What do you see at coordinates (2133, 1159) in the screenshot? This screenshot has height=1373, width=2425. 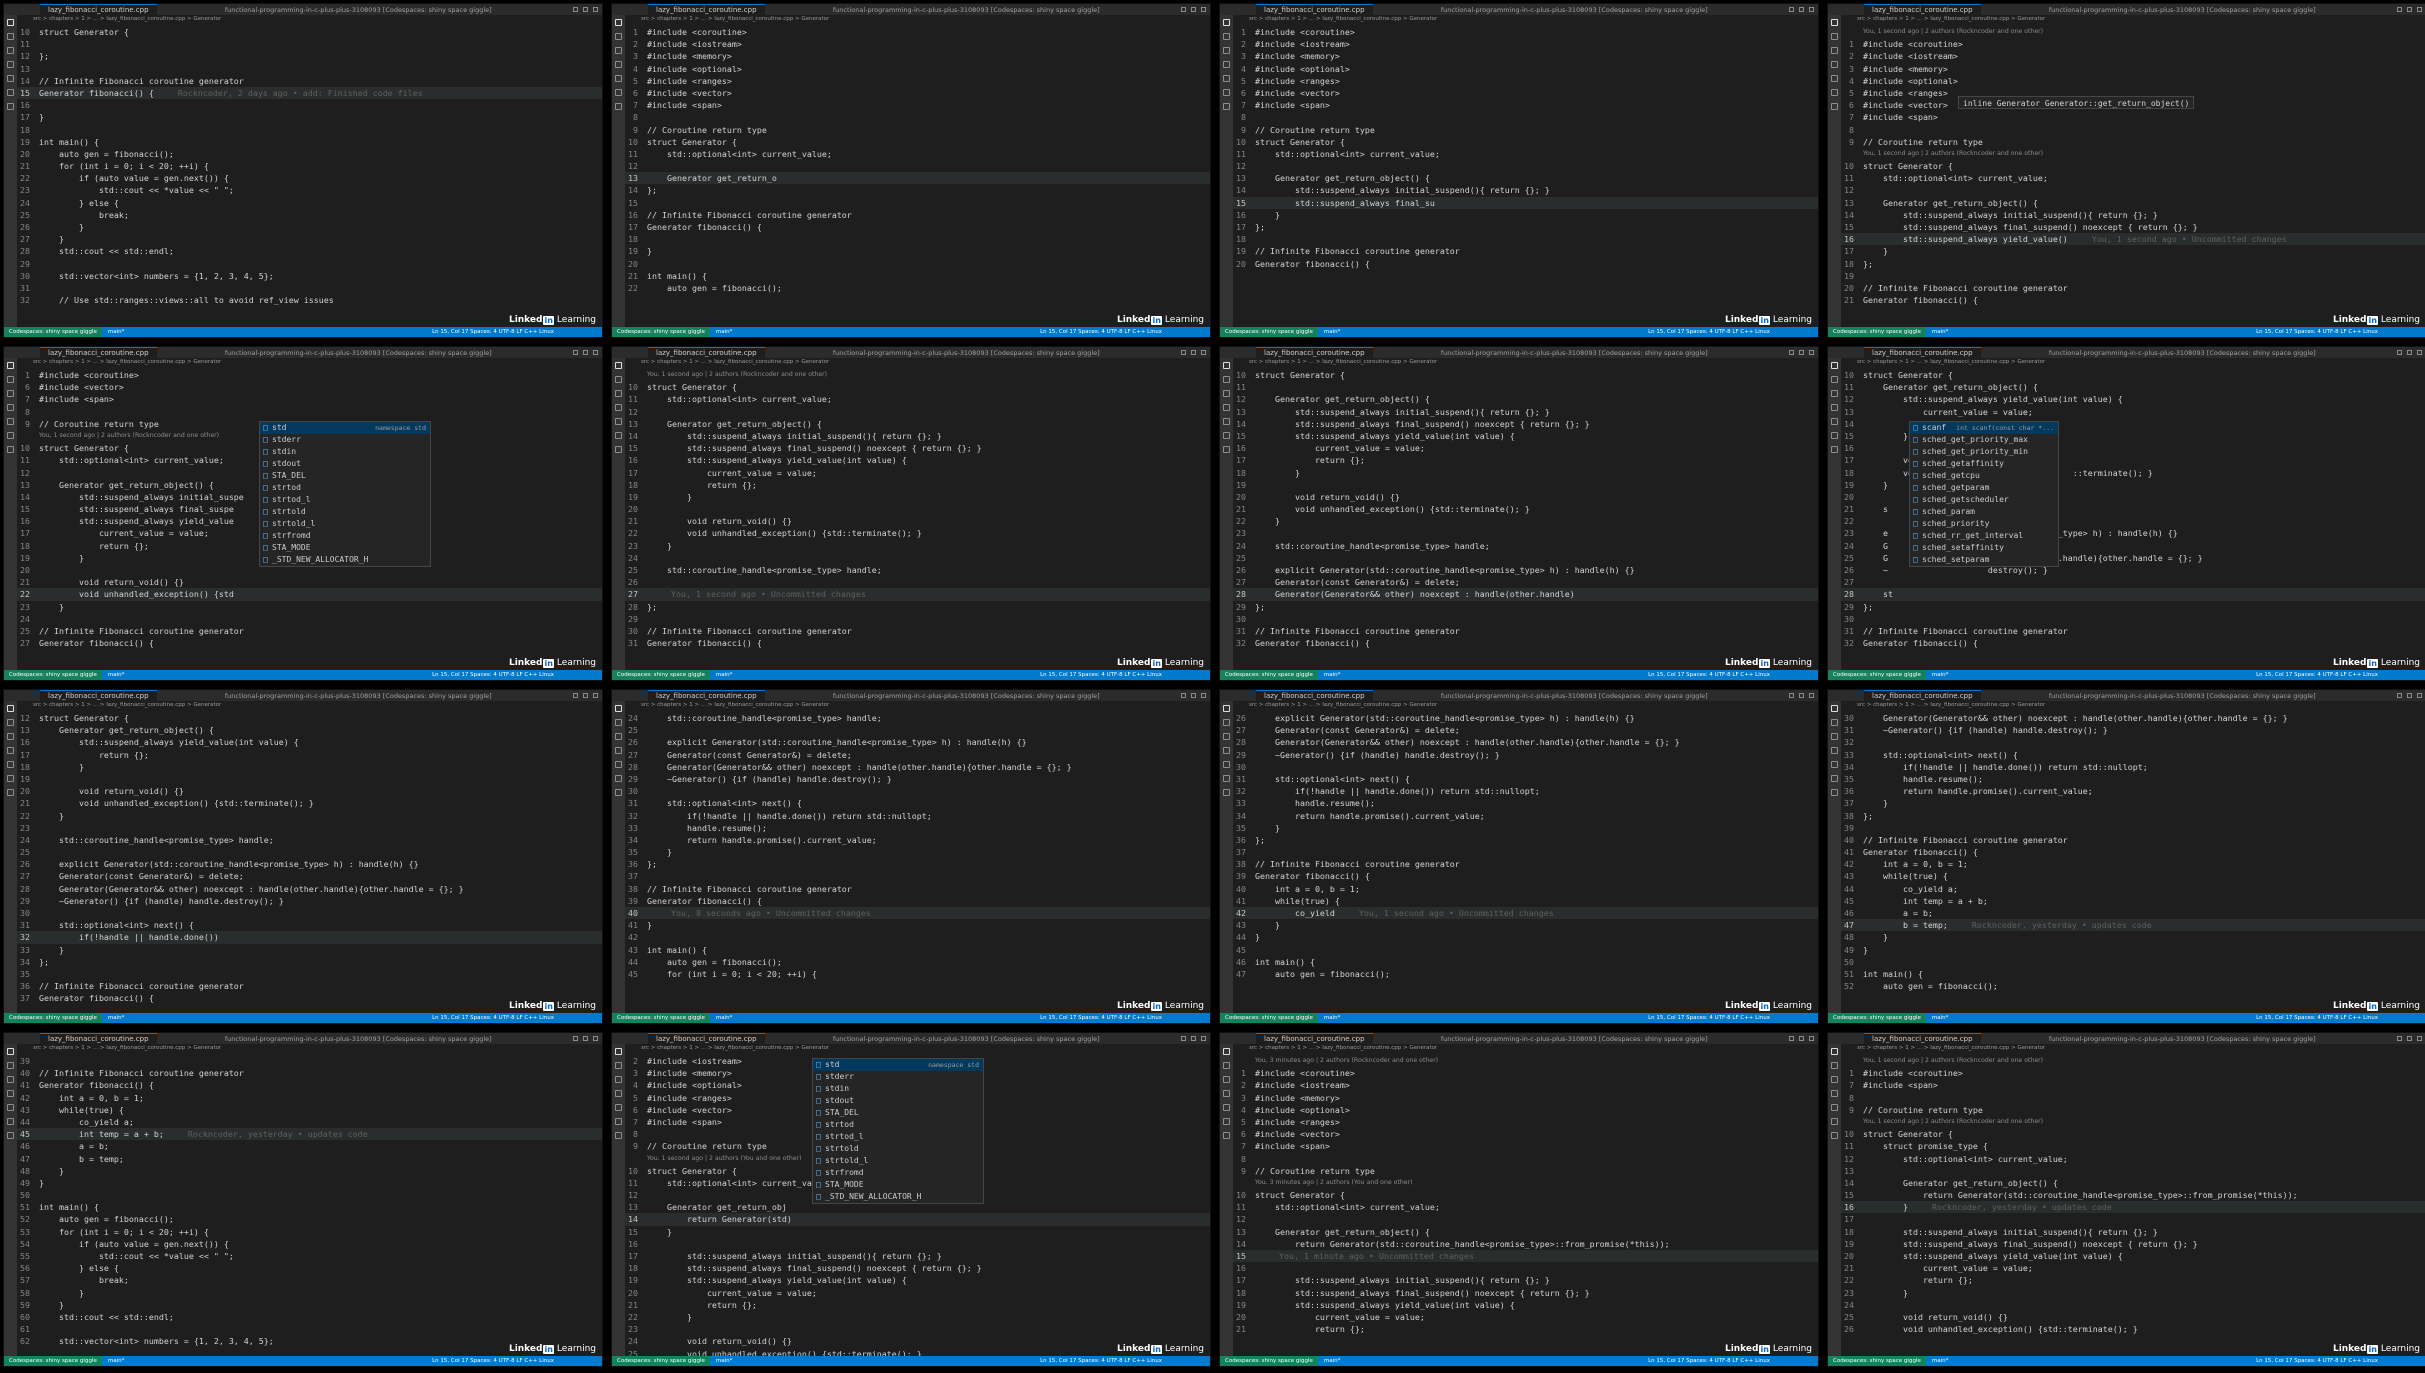 I see `code-line: 12 std::optional<int> current_value;` at bounding box center [2133, 1159].